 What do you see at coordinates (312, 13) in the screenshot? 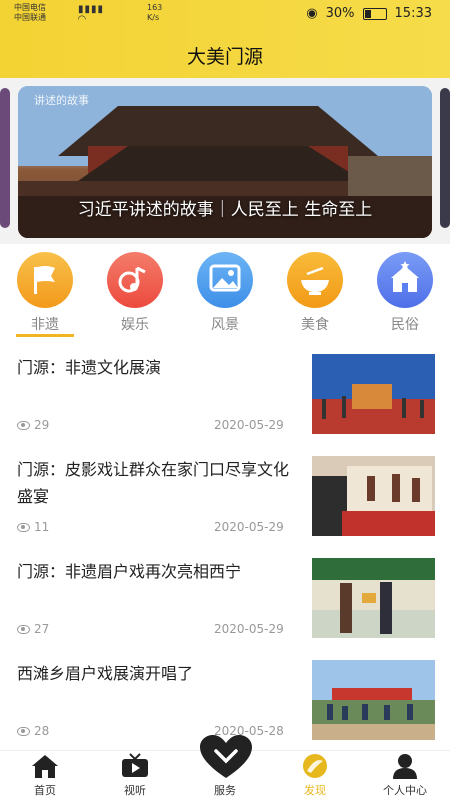
I see `eye-comfort-icon: ◉` at bounding box center [312, 13].